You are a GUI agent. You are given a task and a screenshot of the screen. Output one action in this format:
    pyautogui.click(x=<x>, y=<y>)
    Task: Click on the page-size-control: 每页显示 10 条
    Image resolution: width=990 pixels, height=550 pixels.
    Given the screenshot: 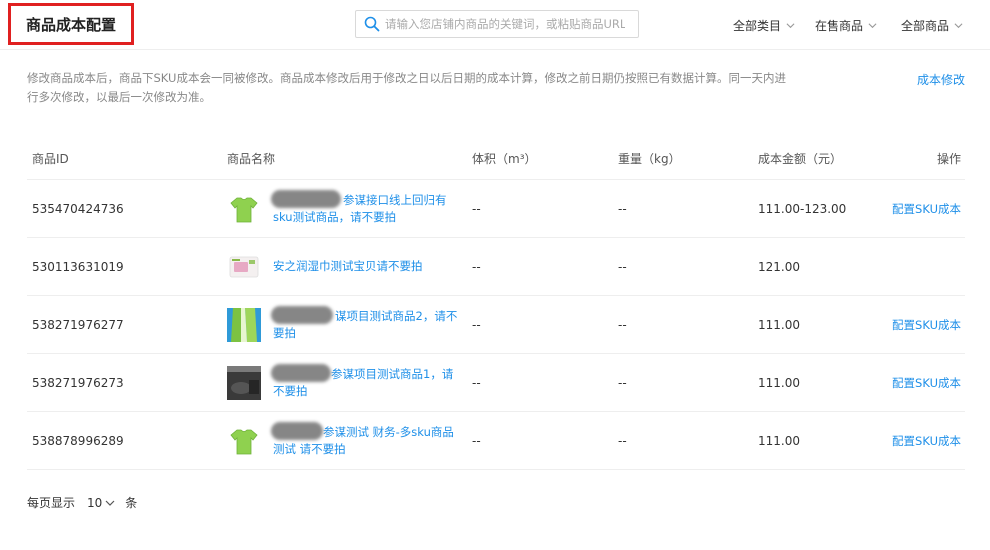 What is the action you would take?
    pyautogui.click(x=82, y=502)
    